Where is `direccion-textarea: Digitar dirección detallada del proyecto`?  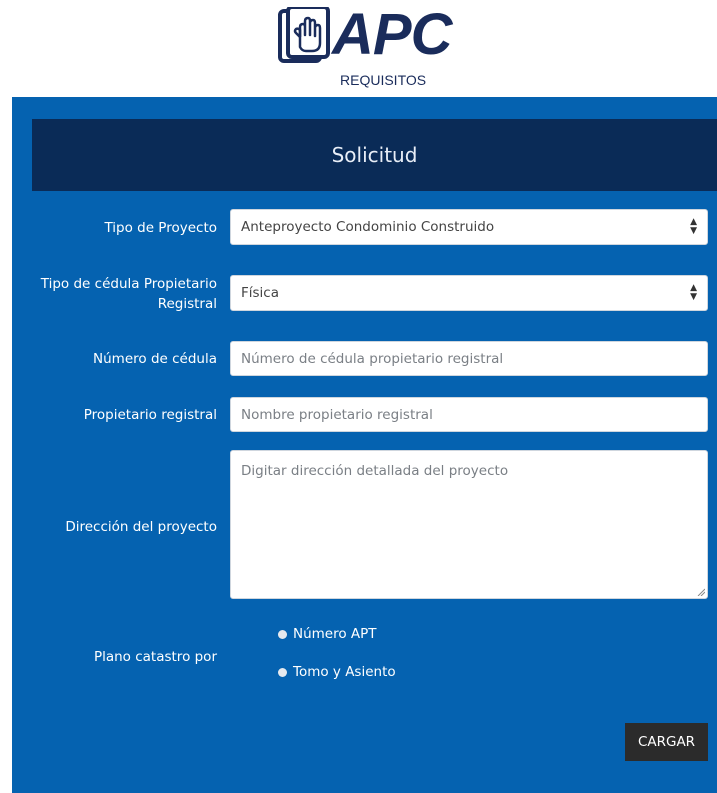
direccion-textarea: Digitar dirección detallada del proyecto is located at coordinates (469, 524).